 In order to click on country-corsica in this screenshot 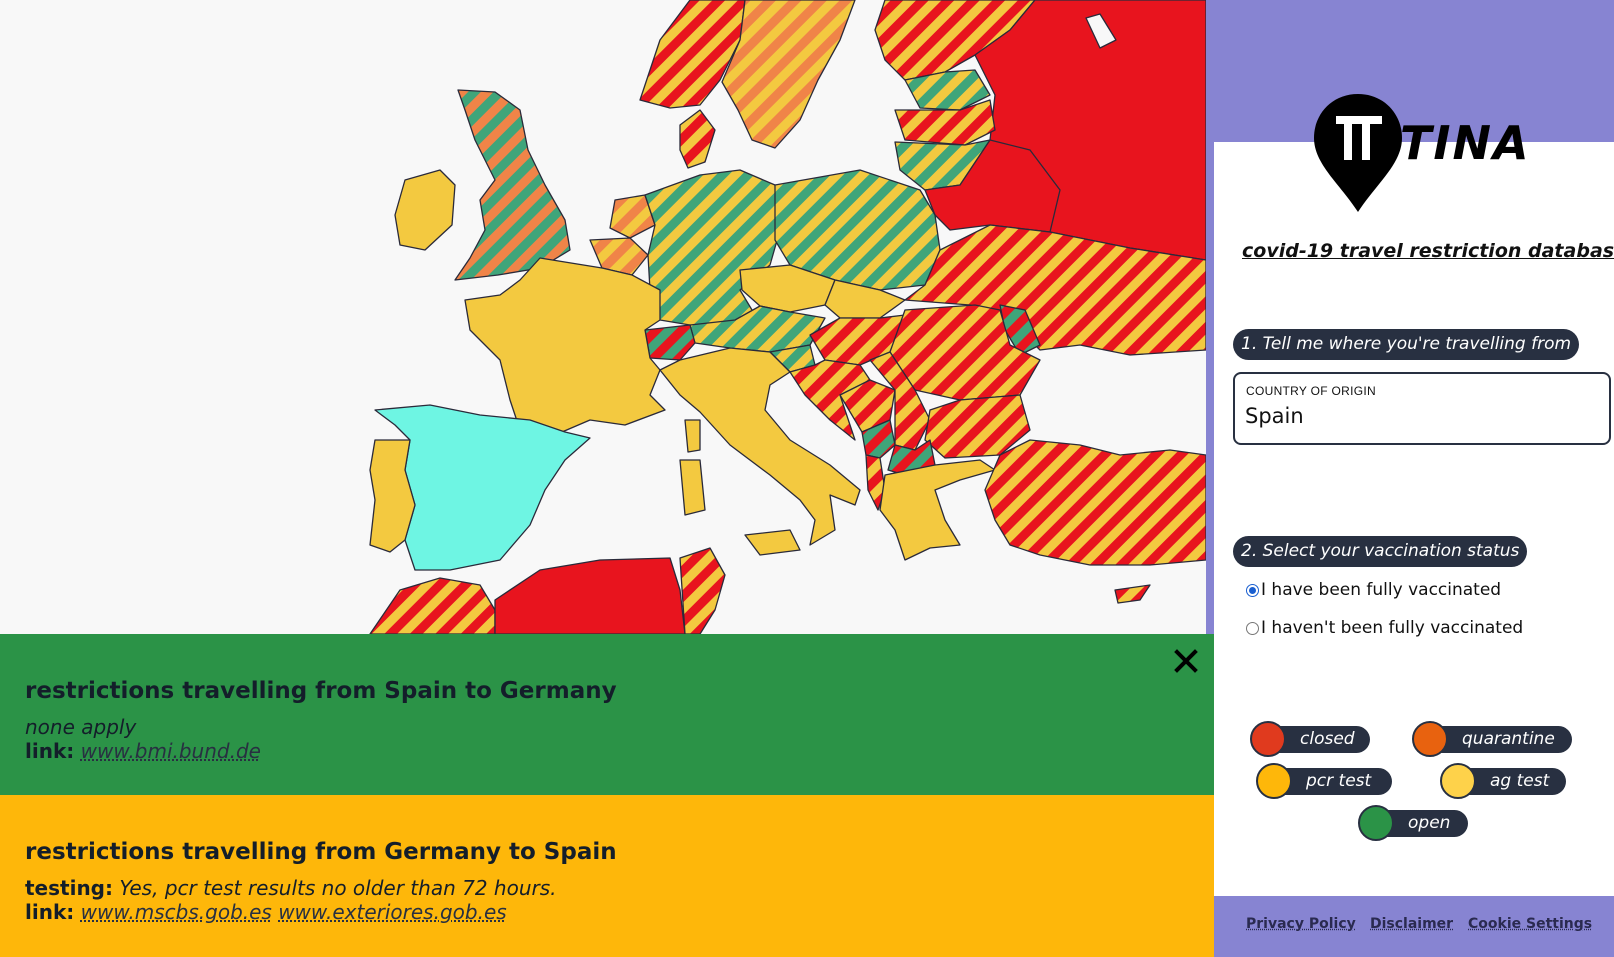, I will do `click(692, 436)`.